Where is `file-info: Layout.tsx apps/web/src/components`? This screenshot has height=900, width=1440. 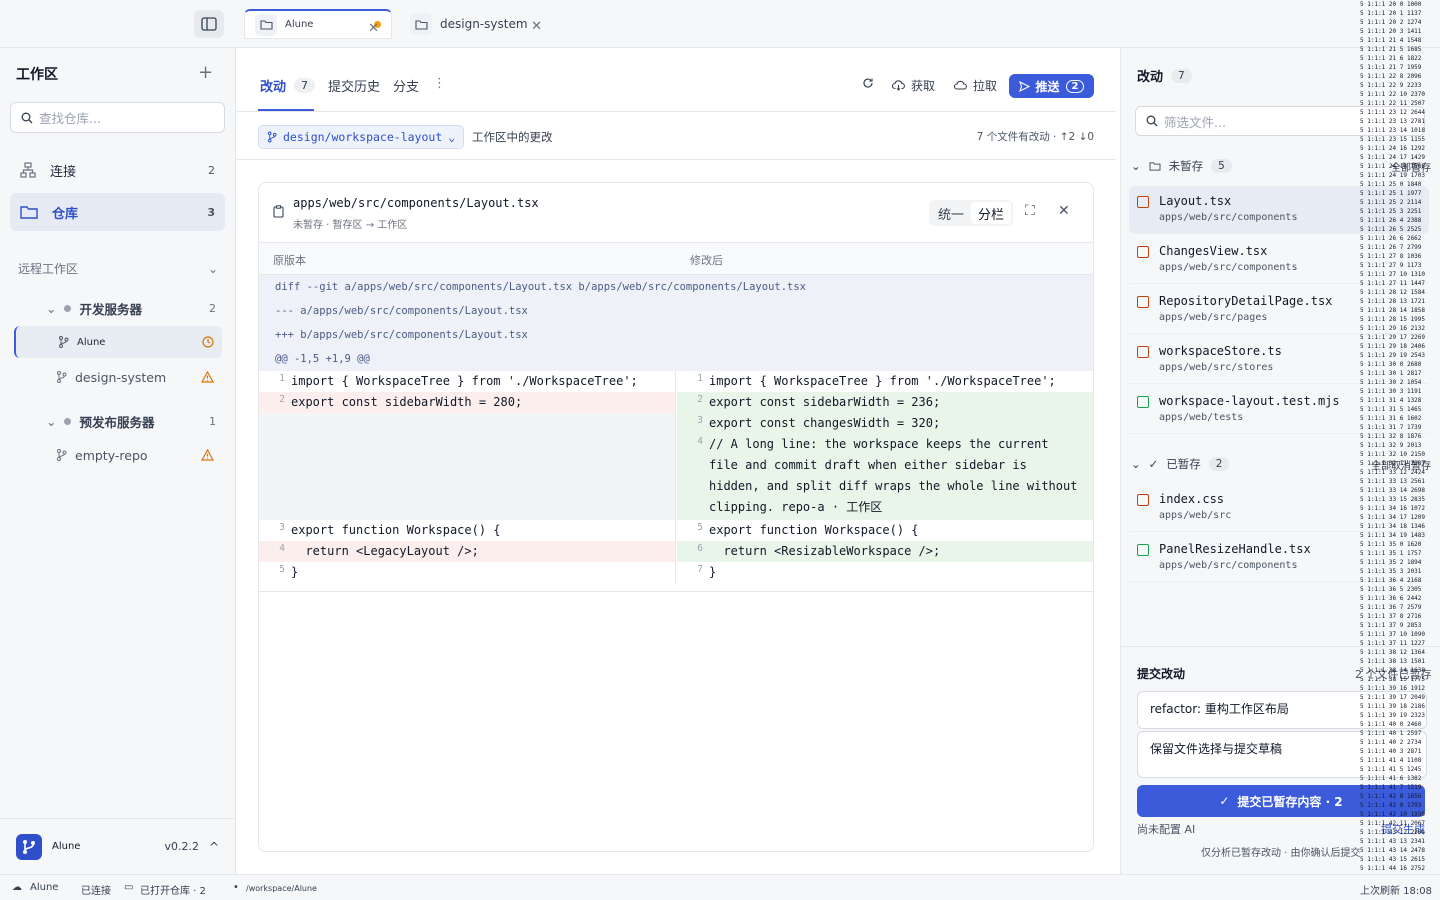
file-info: Layout.tsx apps/web/src/components is located at coordinates (1228, 208).